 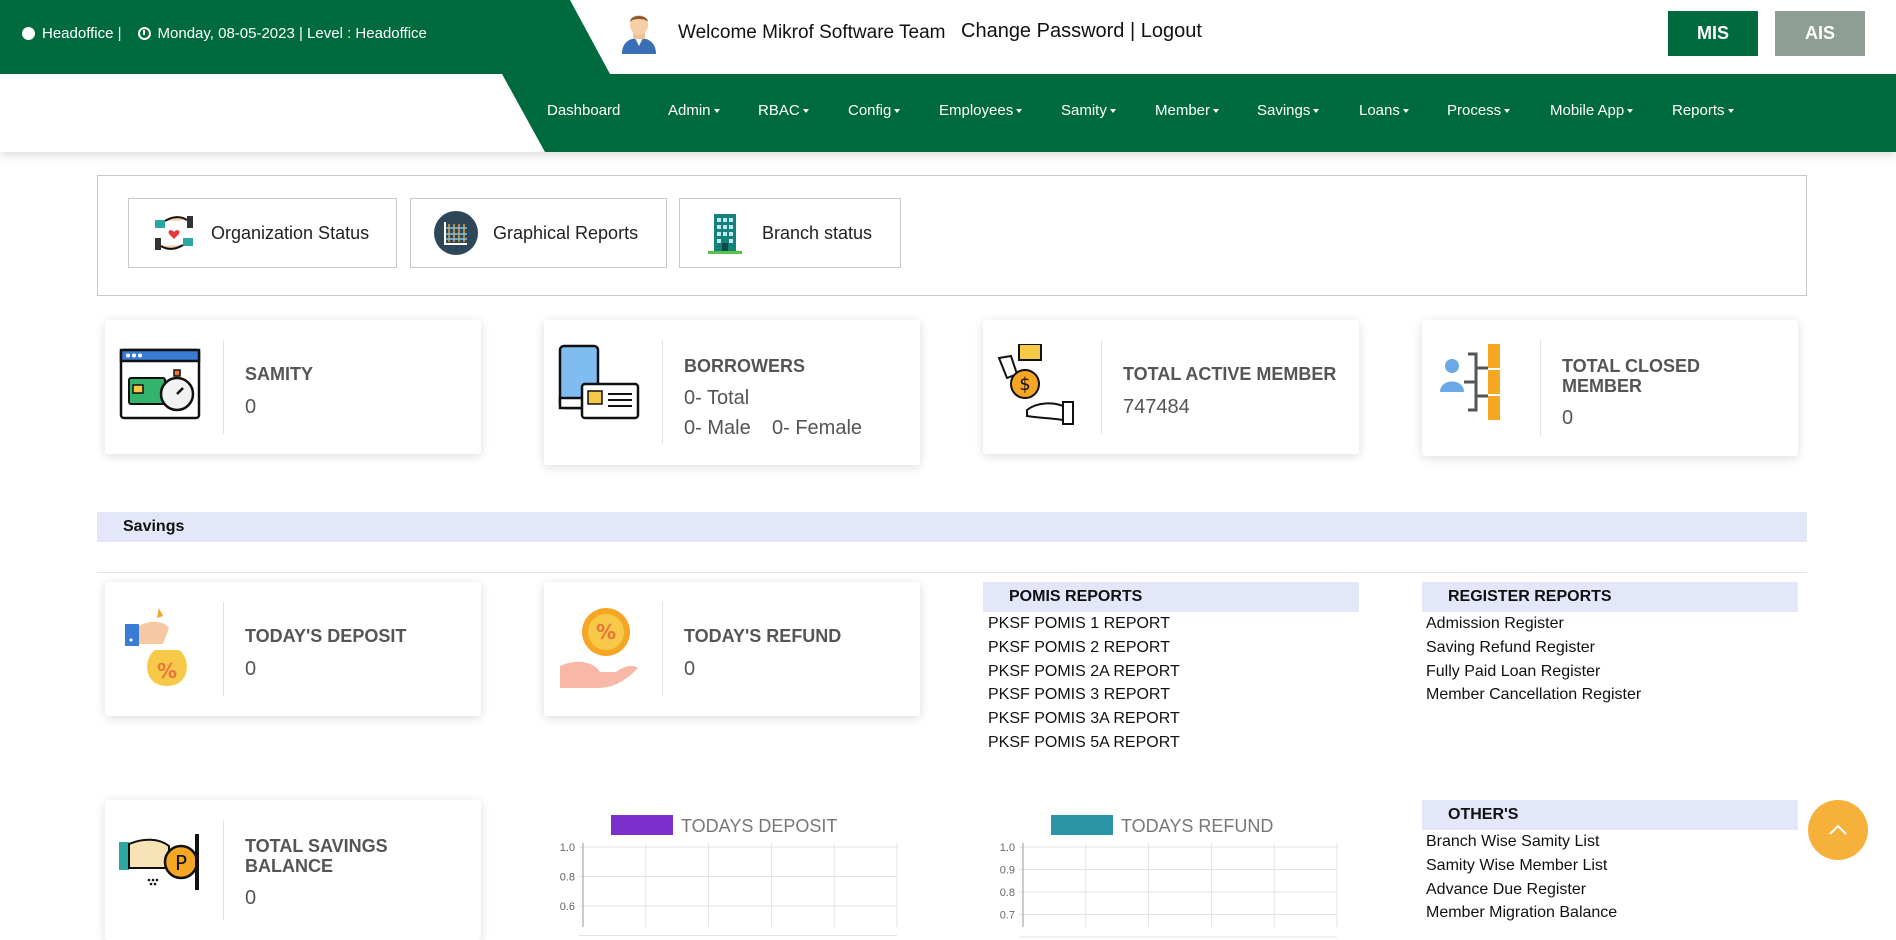 What do you see at coordinates (174, 233) in the screenshot?
I see `handshake-heart-icon` at bounding box center [174, 233].